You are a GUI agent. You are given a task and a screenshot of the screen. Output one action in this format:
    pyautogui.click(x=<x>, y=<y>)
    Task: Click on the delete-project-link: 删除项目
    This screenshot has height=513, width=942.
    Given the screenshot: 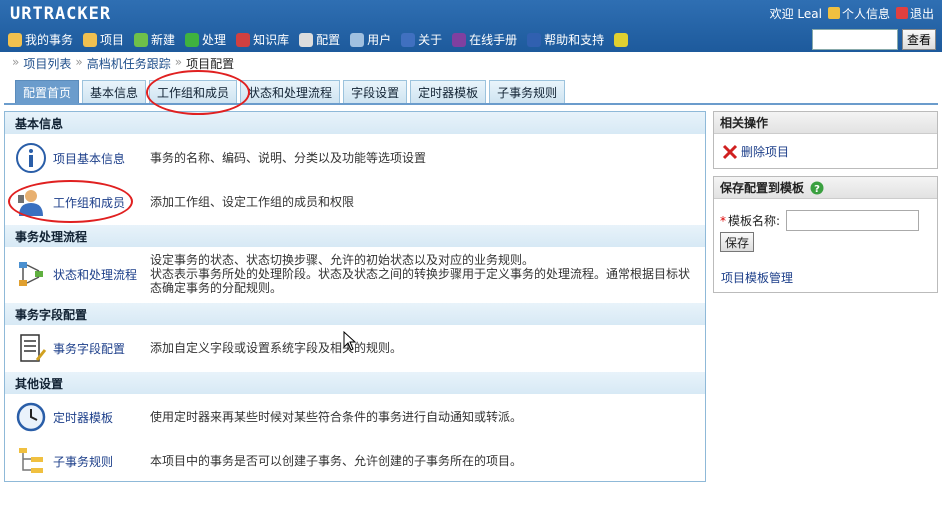 What is the action you would take?
    pyautogui.click(x=765, y=151)
    